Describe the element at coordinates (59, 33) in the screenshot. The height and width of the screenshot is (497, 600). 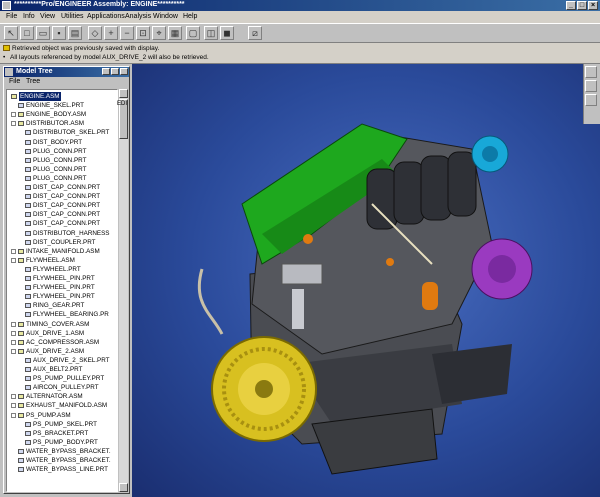
I see `save-icon: ▪` at that location.